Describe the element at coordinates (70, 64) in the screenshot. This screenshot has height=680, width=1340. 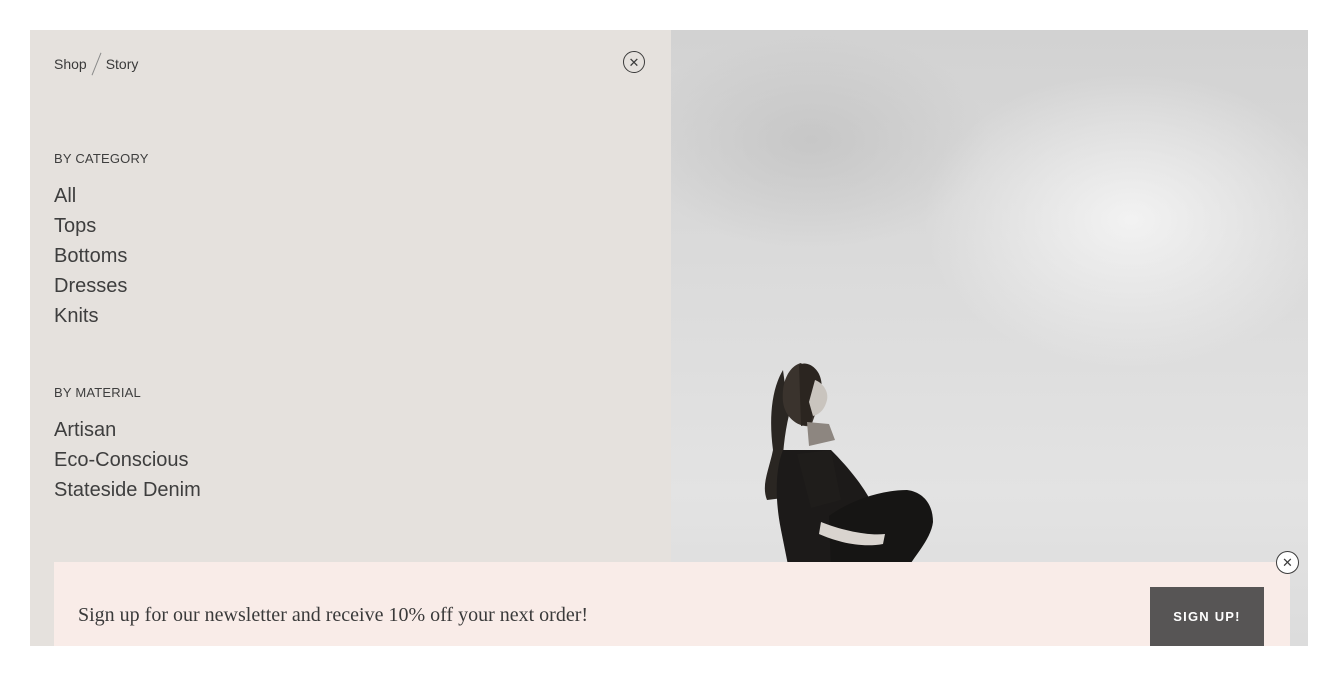
I see `breadcrumb-shop: Shop` at that location.